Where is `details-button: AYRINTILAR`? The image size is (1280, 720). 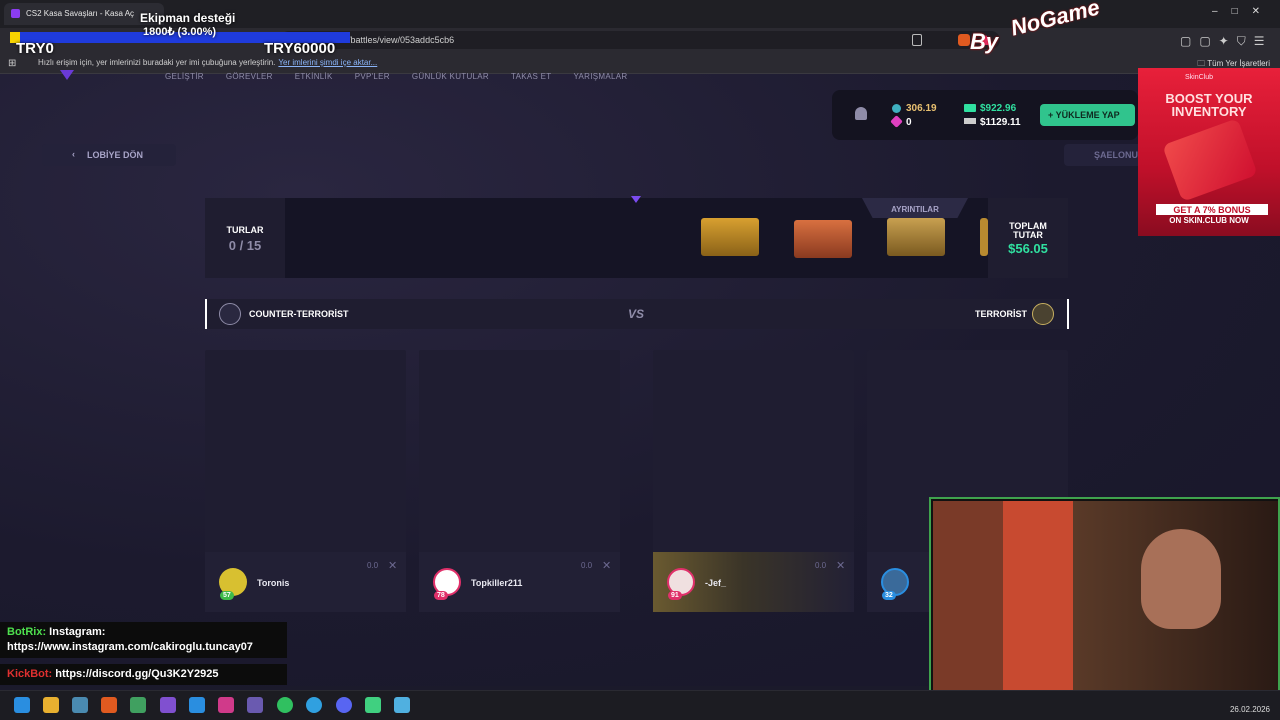
details-button: AYRINTILAR is located at coordinates (915, 208).